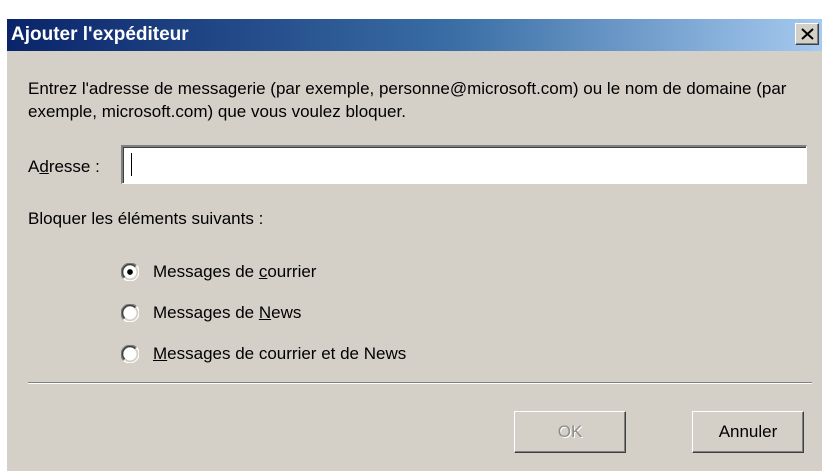  Describe the element at coordinates (420, 383) in the screenshot. I see `separator-line` at that location.